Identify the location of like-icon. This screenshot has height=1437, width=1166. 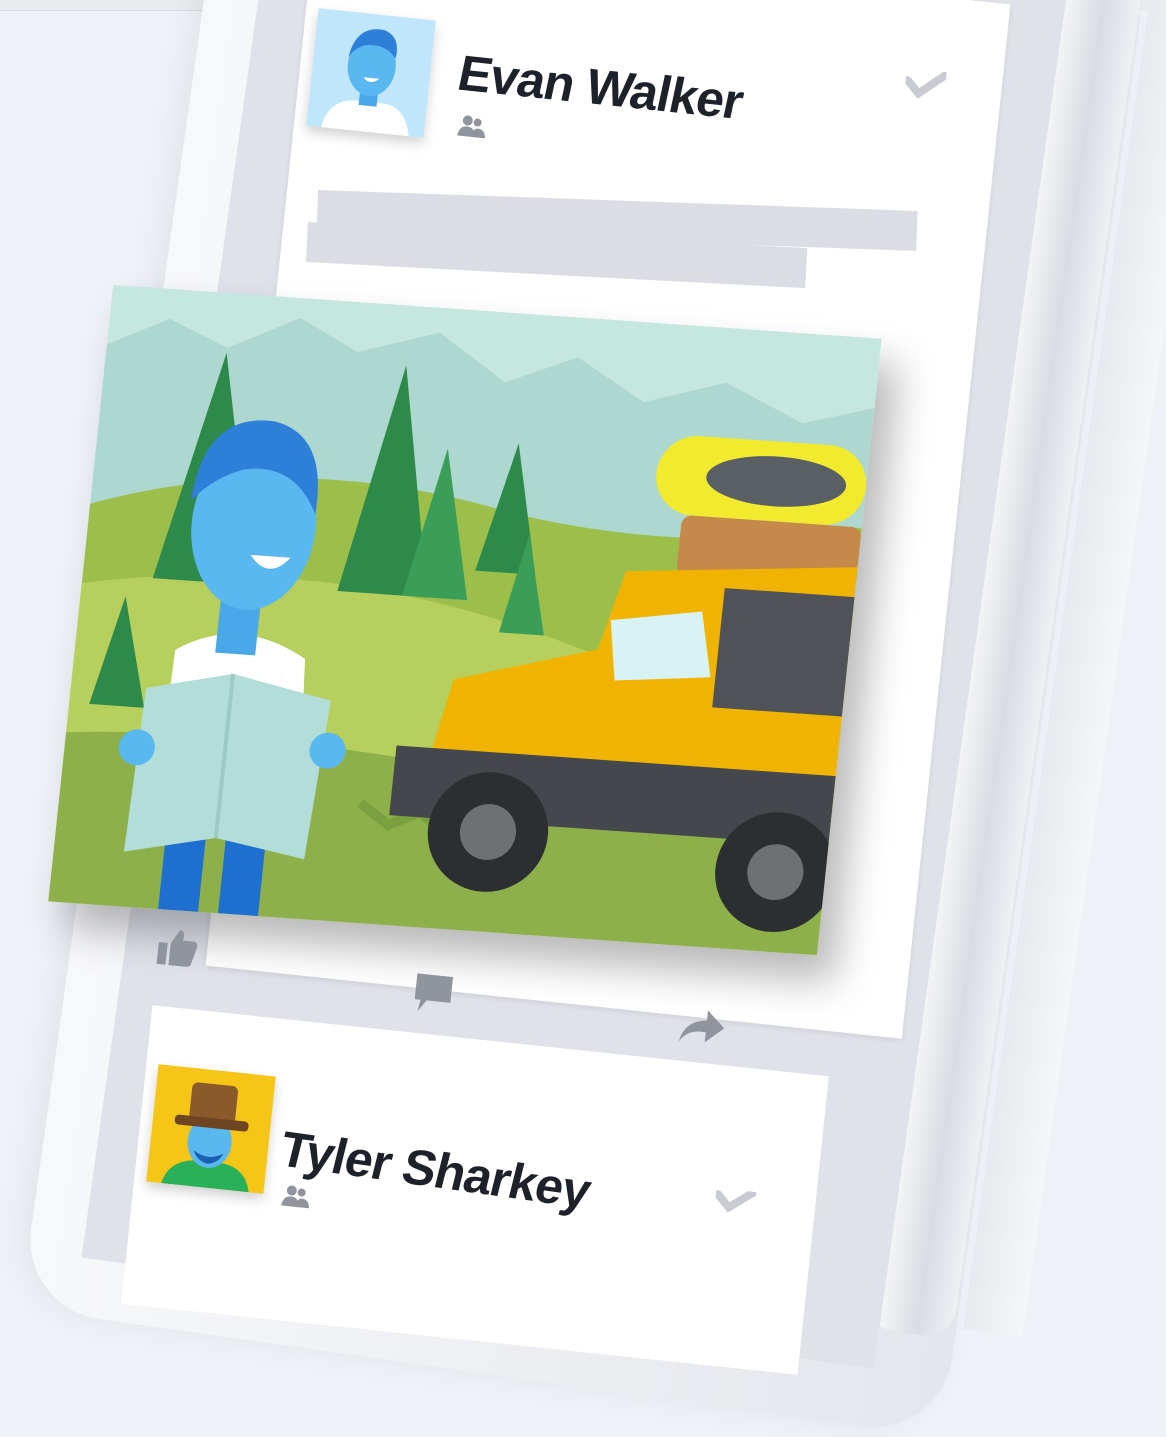
(178, 950).